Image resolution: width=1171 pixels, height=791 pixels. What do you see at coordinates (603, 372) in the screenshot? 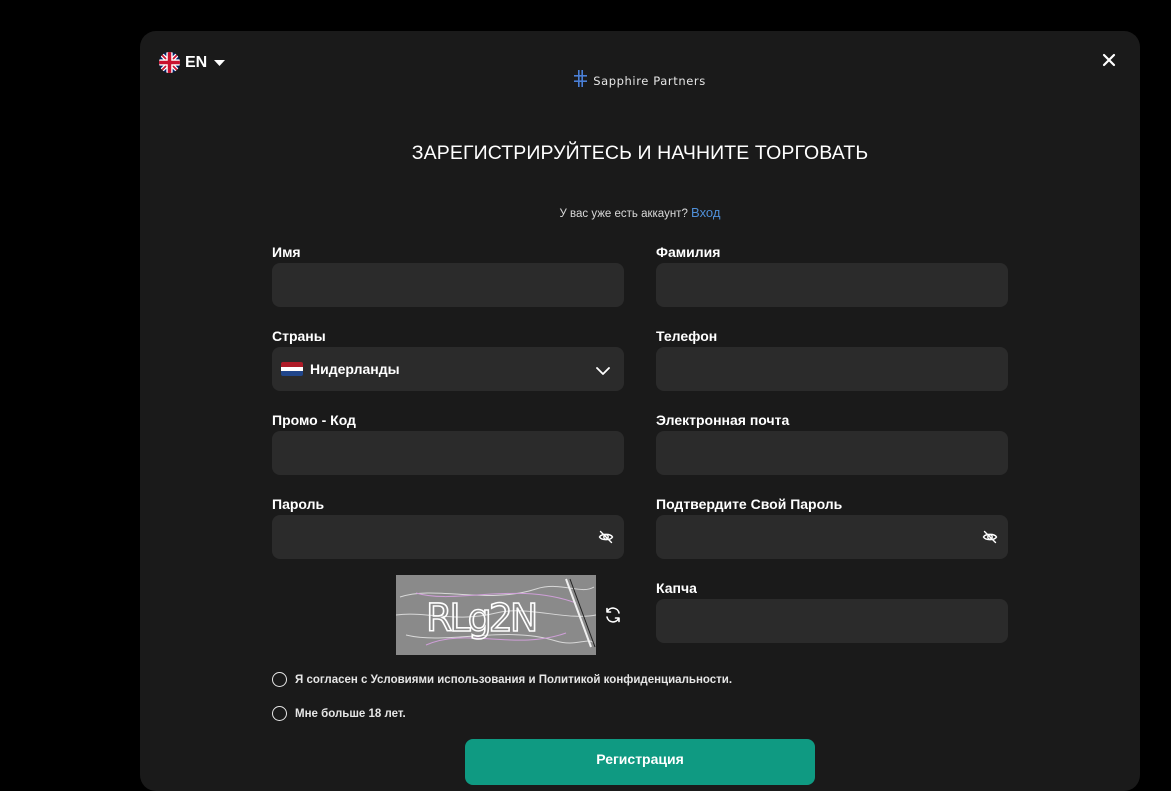
I see `chevron-down-icon` at bounding box center [603, 372].